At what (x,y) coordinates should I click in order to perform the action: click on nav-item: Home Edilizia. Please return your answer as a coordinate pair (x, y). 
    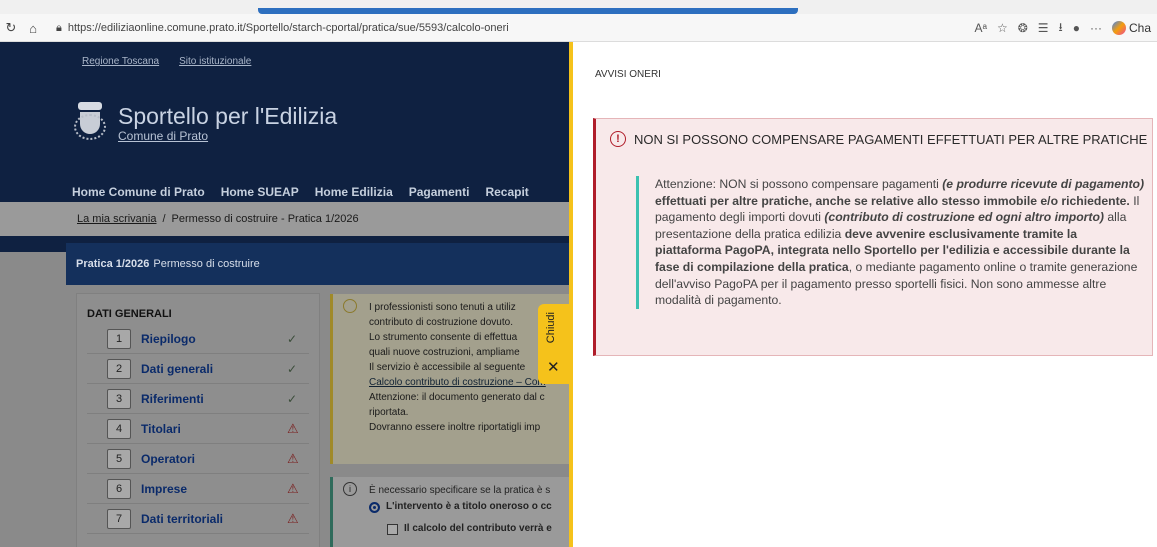
    Looking at the image, I should click on (354, 192).